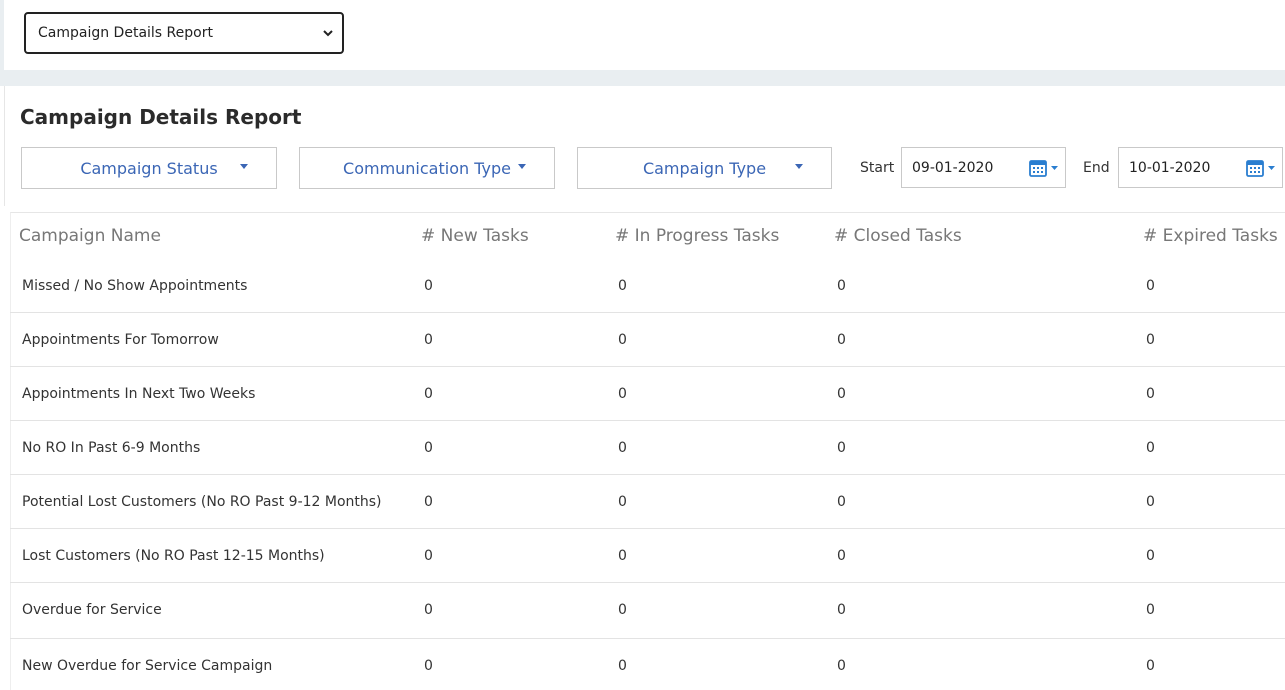 The height and width of the screenshot is (690, 1285). Describe the element at coordinates (898, 236) in the screenshot. I see `header-closed-tasks: # Closed Tasks` at that location.